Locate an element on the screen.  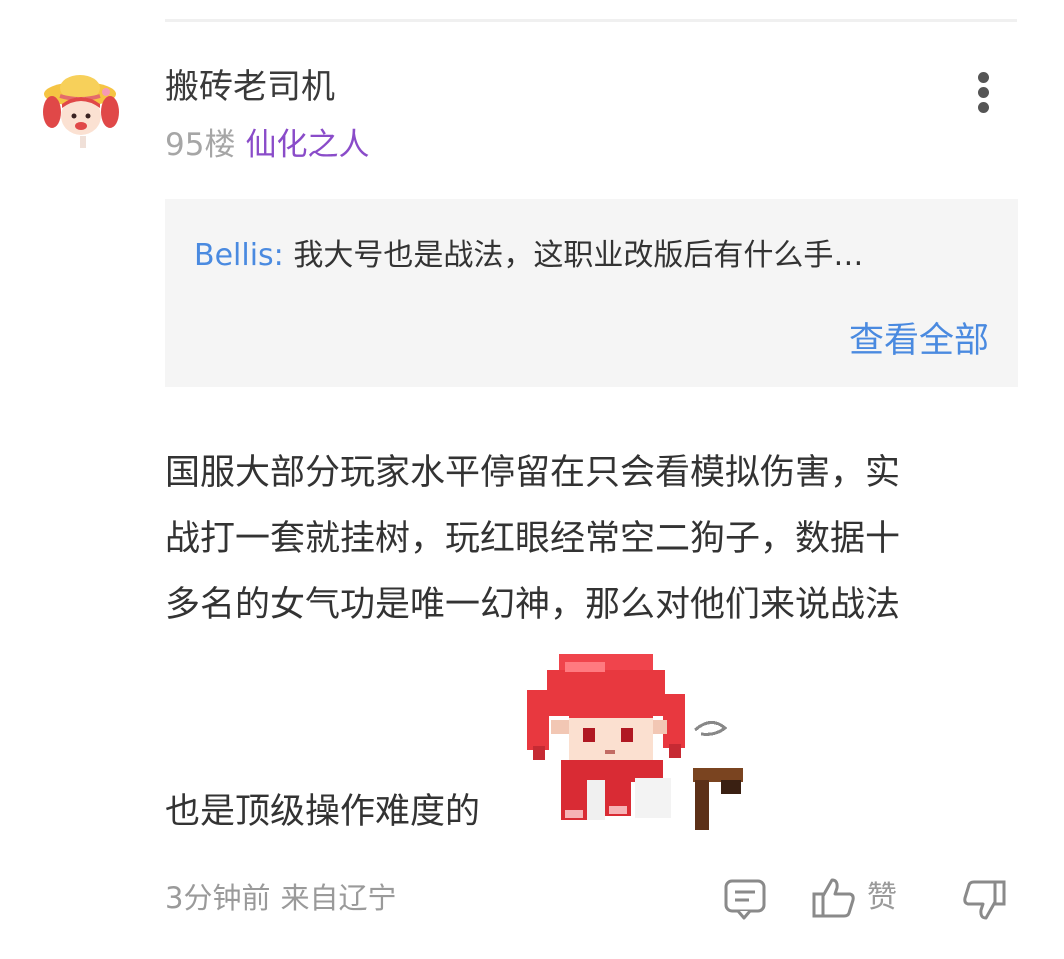
more-options-button is located at coordinates (984, 92).